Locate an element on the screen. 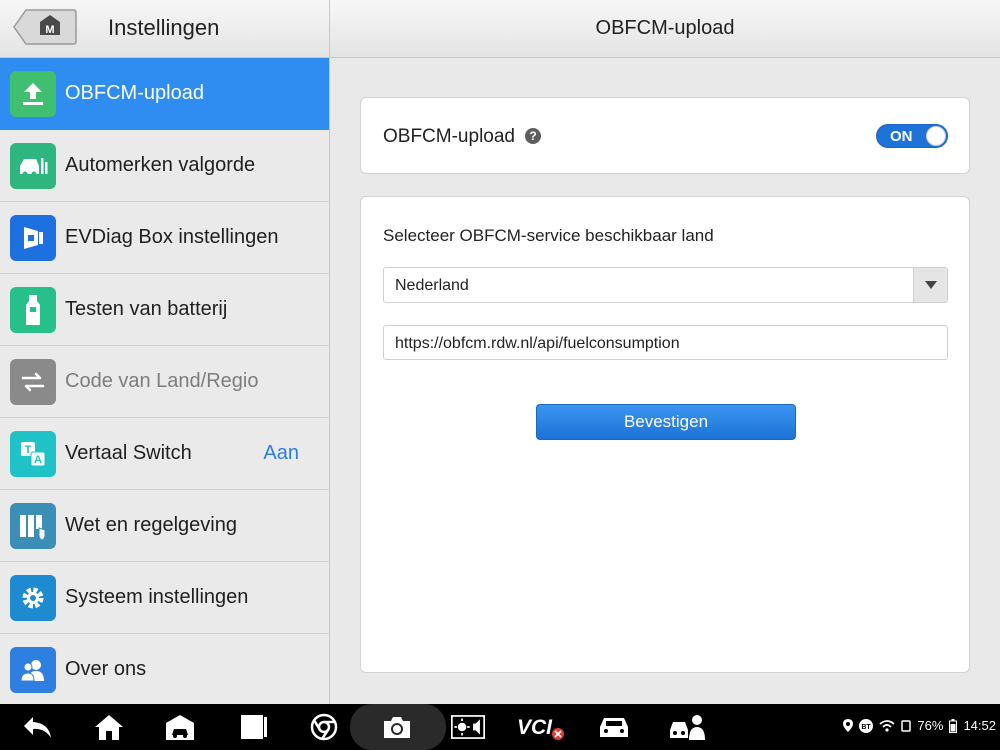 Image resolution: width=1000 pixels, height=750 pixels. content-title: OBFCM-upload is located at coordinates (665, 29).